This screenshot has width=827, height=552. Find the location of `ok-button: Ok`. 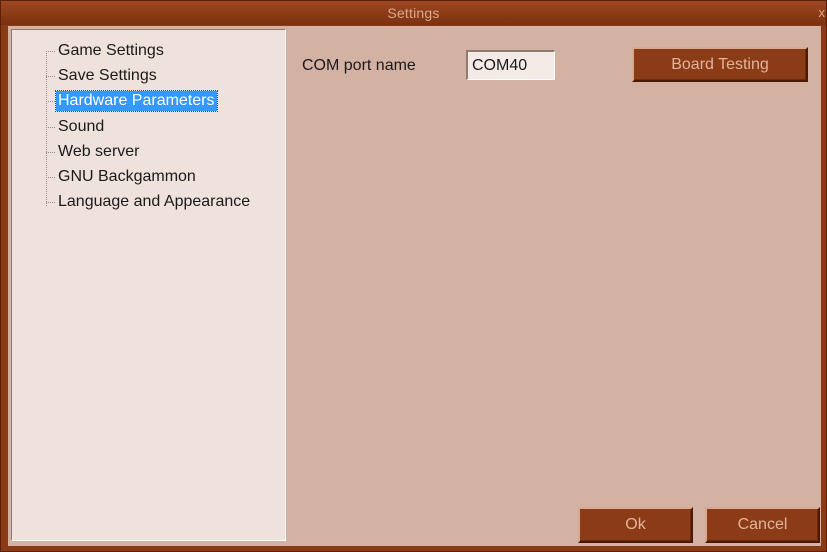

ok-button: Ok is located at coordinates (635, 525).